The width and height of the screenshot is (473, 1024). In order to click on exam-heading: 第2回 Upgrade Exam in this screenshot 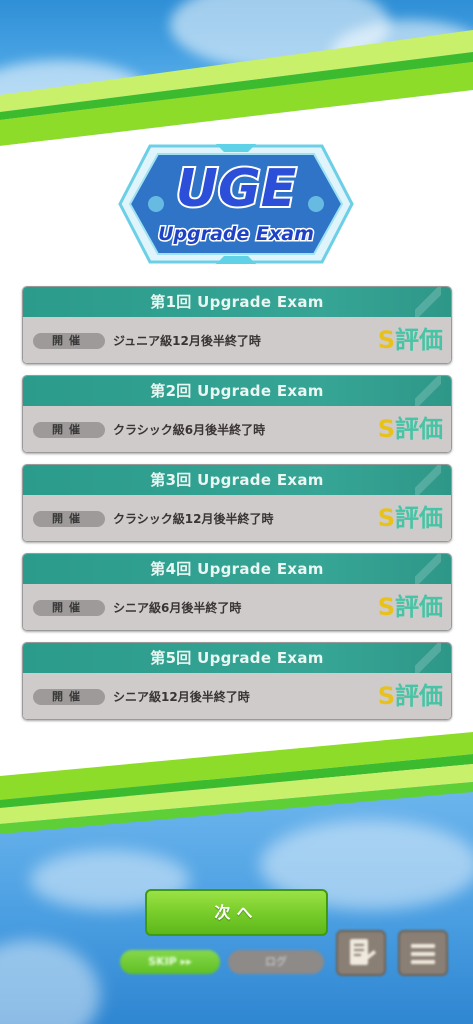, I will do `click(237, 391)`.